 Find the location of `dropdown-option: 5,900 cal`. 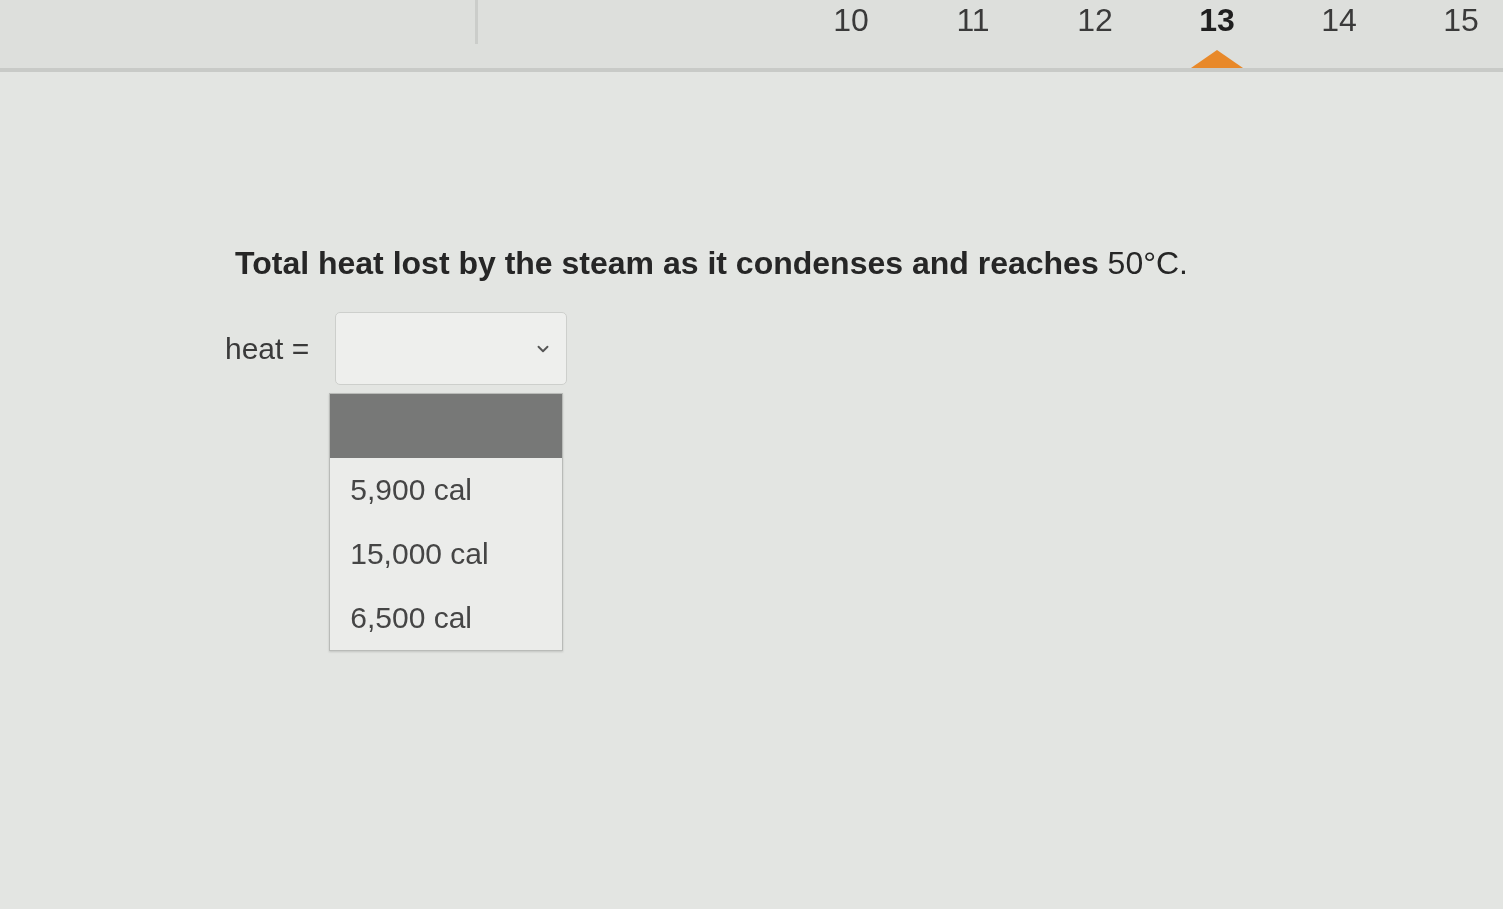

dropdown-option: 5,900 cal is located at coordinates (446, 490).